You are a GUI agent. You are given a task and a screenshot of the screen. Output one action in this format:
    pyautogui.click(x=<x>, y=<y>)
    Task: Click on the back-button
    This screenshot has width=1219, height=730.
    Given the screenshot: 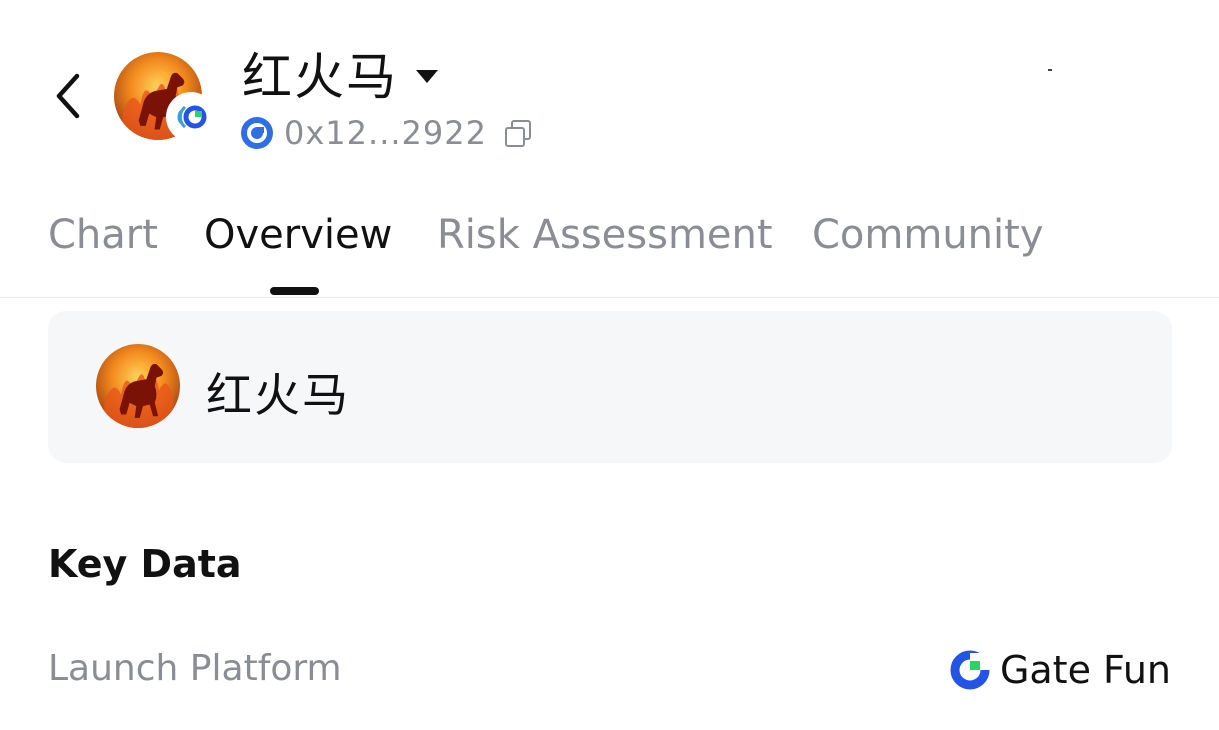 What is the action you would take?
    pyautogui.click(x=68, y=96)
    